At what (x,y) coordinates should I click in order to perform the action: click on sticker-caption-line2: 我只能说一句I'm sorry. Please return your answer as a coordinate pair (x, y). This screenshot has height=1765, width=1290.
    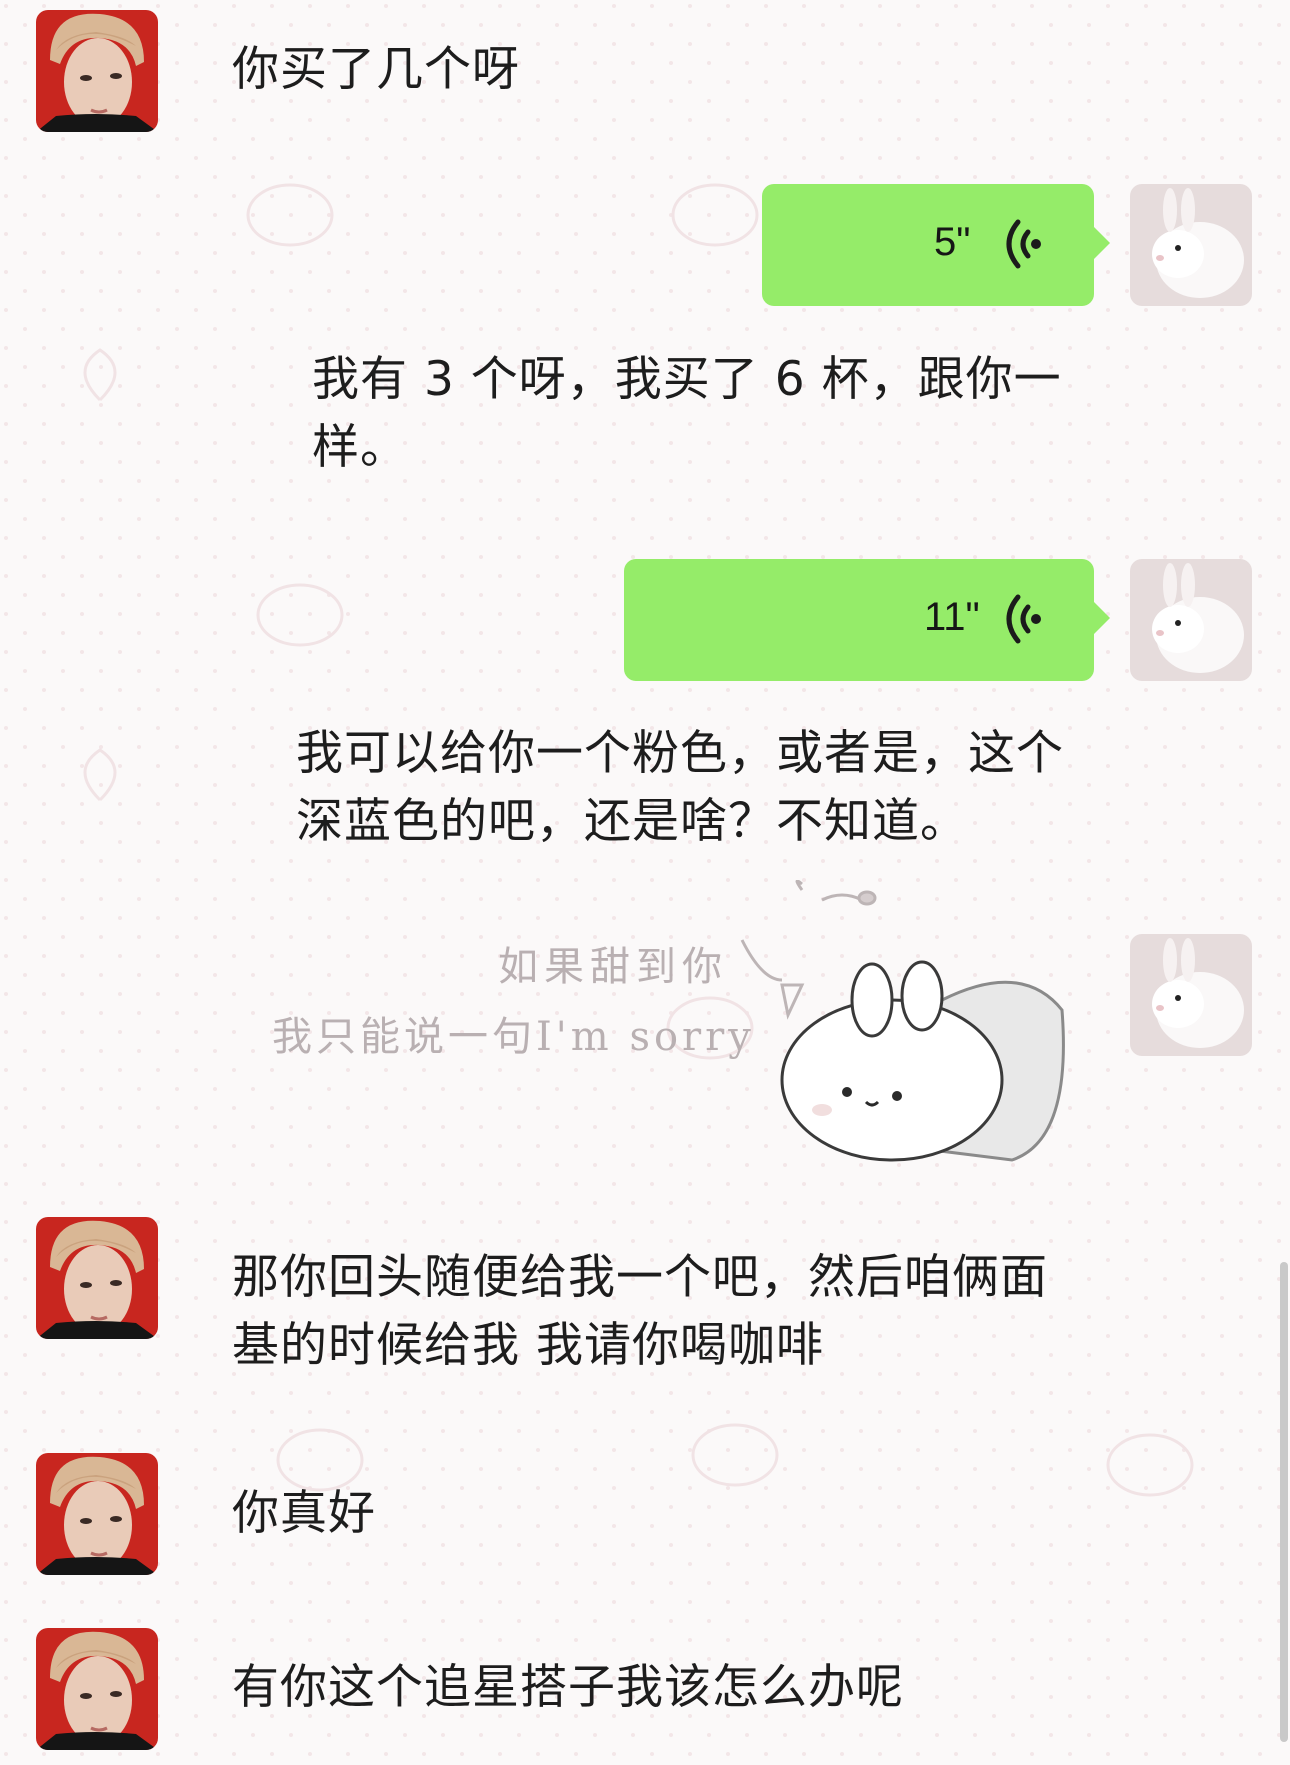
    Looking at the image, I should click on (513, 1037).